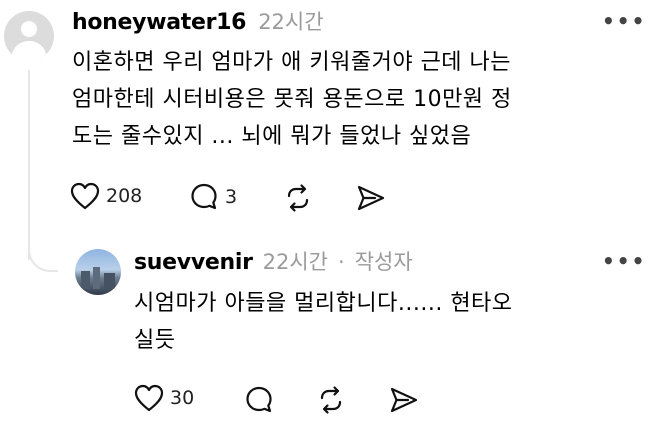 Image resolution: width=649 pixels, height=431 pixels. I want to click on reply-header: suevvenir 22시간 · 작성자, so click(273, 261).